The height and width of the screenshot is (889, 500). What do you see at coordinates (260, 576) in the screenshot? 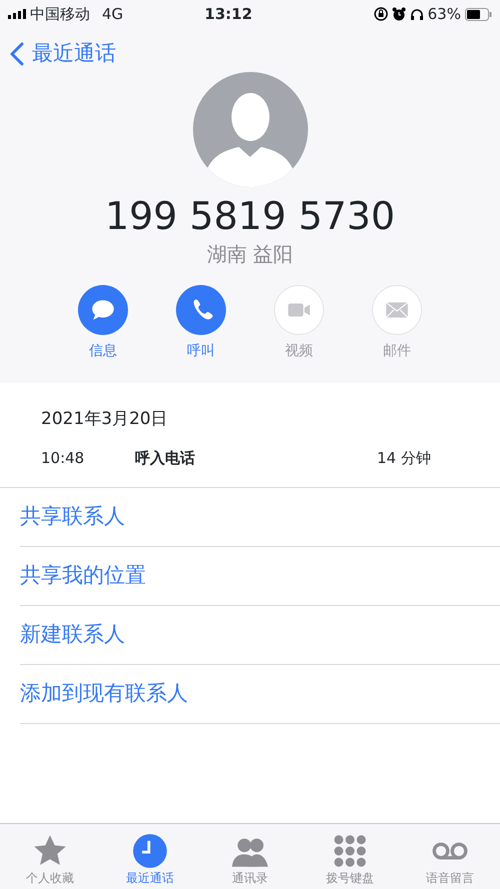
I see `menu-link: 共享我的位置` at bounding box center [260, 576].